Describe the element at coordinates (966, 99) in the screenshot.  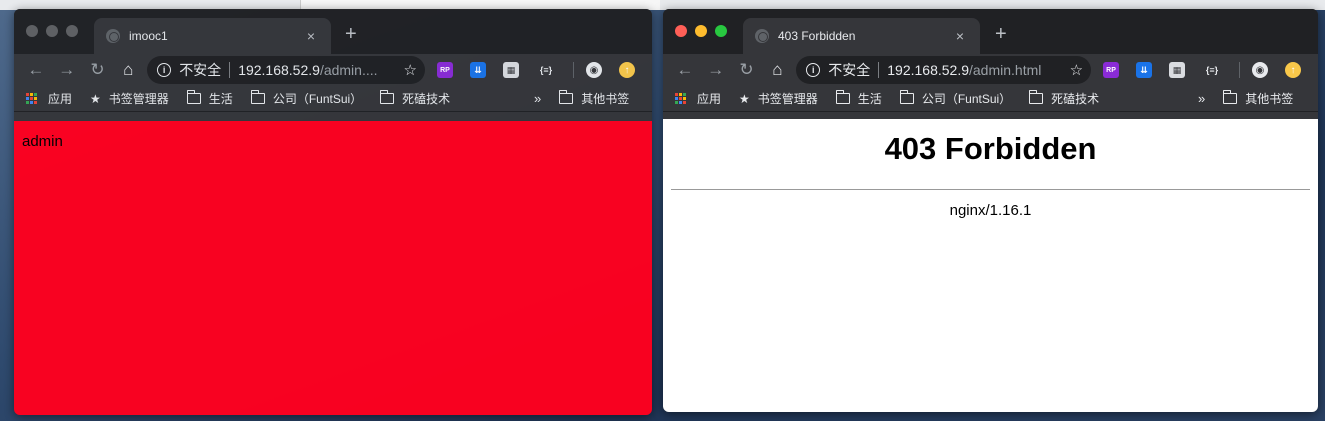
I see `bookmark-label: 公司（FuntSui）` at that location.